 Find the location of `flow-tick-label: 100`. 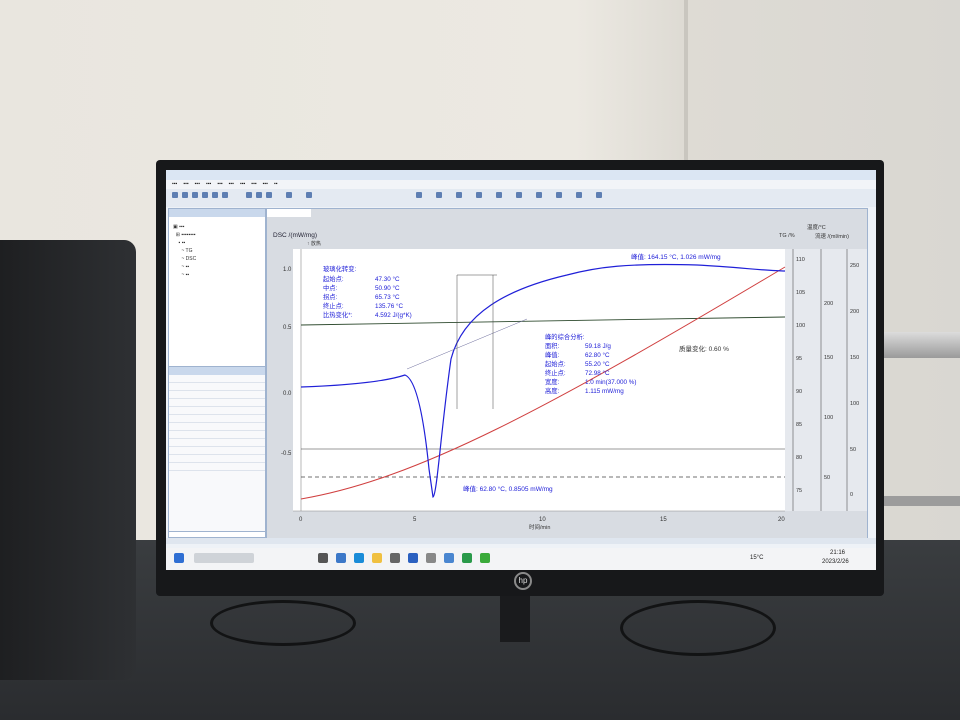

flow-tick-label: 100 is located at coordinates (854, 404).